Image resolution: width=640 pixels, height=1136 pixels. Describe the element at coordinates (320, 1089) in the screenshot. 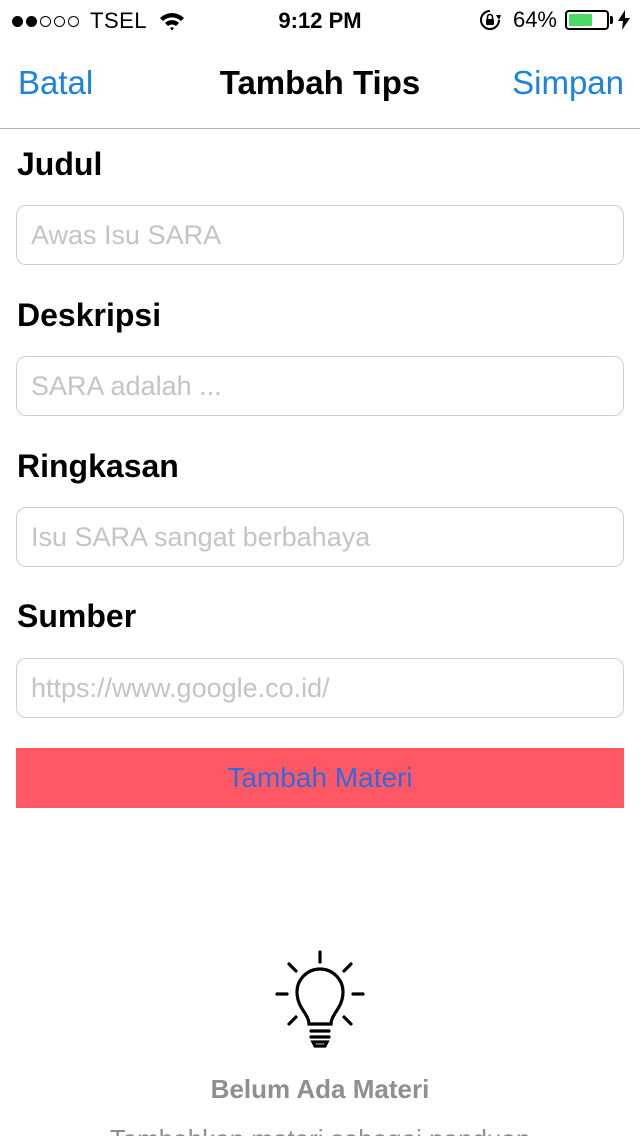

I see `empty-state-title: Belum Ada Materi` at that location.